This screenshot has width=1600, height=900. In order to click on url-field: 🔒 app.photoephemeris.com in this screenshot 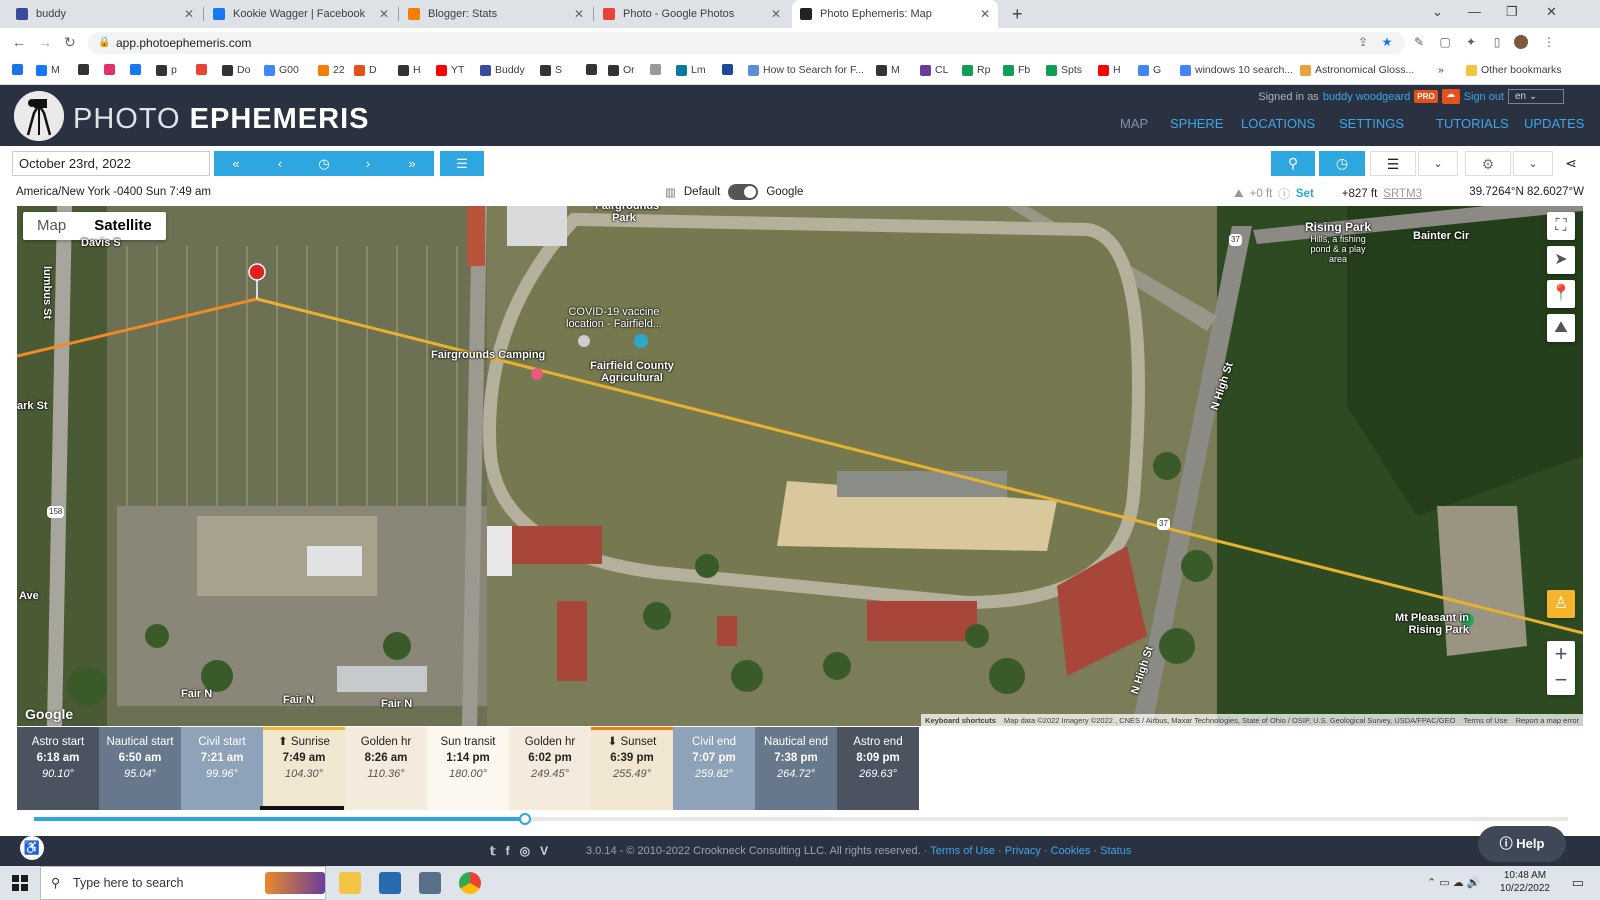, I will do `click(746, 43)`.